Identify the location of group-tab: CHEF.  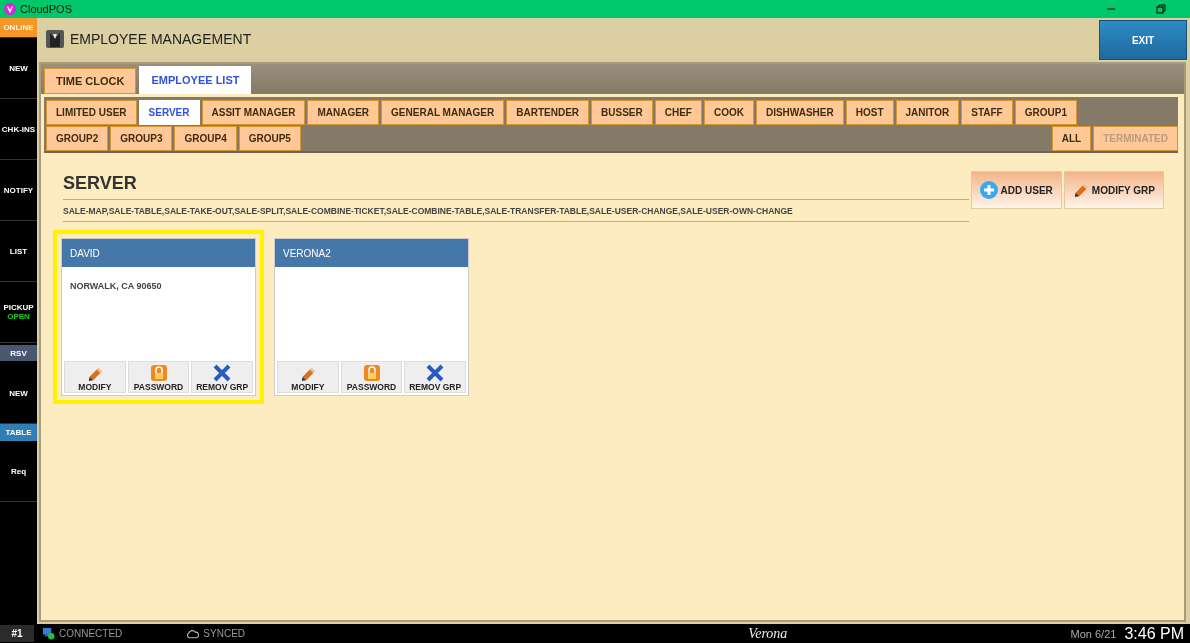
(678, 112).